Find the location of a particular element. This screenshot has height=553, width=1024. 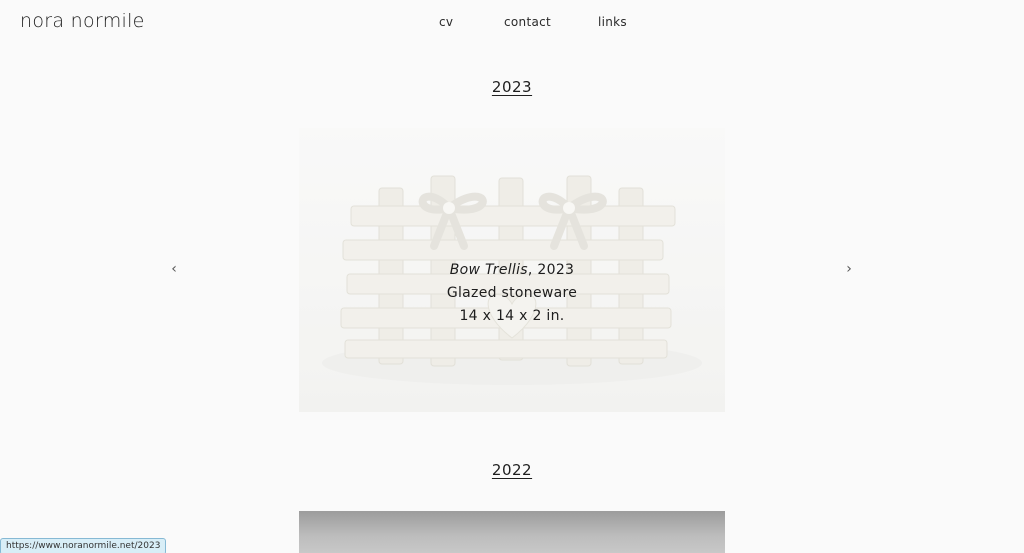

nav-item-cv: cv is located at coordinates (446, 22).